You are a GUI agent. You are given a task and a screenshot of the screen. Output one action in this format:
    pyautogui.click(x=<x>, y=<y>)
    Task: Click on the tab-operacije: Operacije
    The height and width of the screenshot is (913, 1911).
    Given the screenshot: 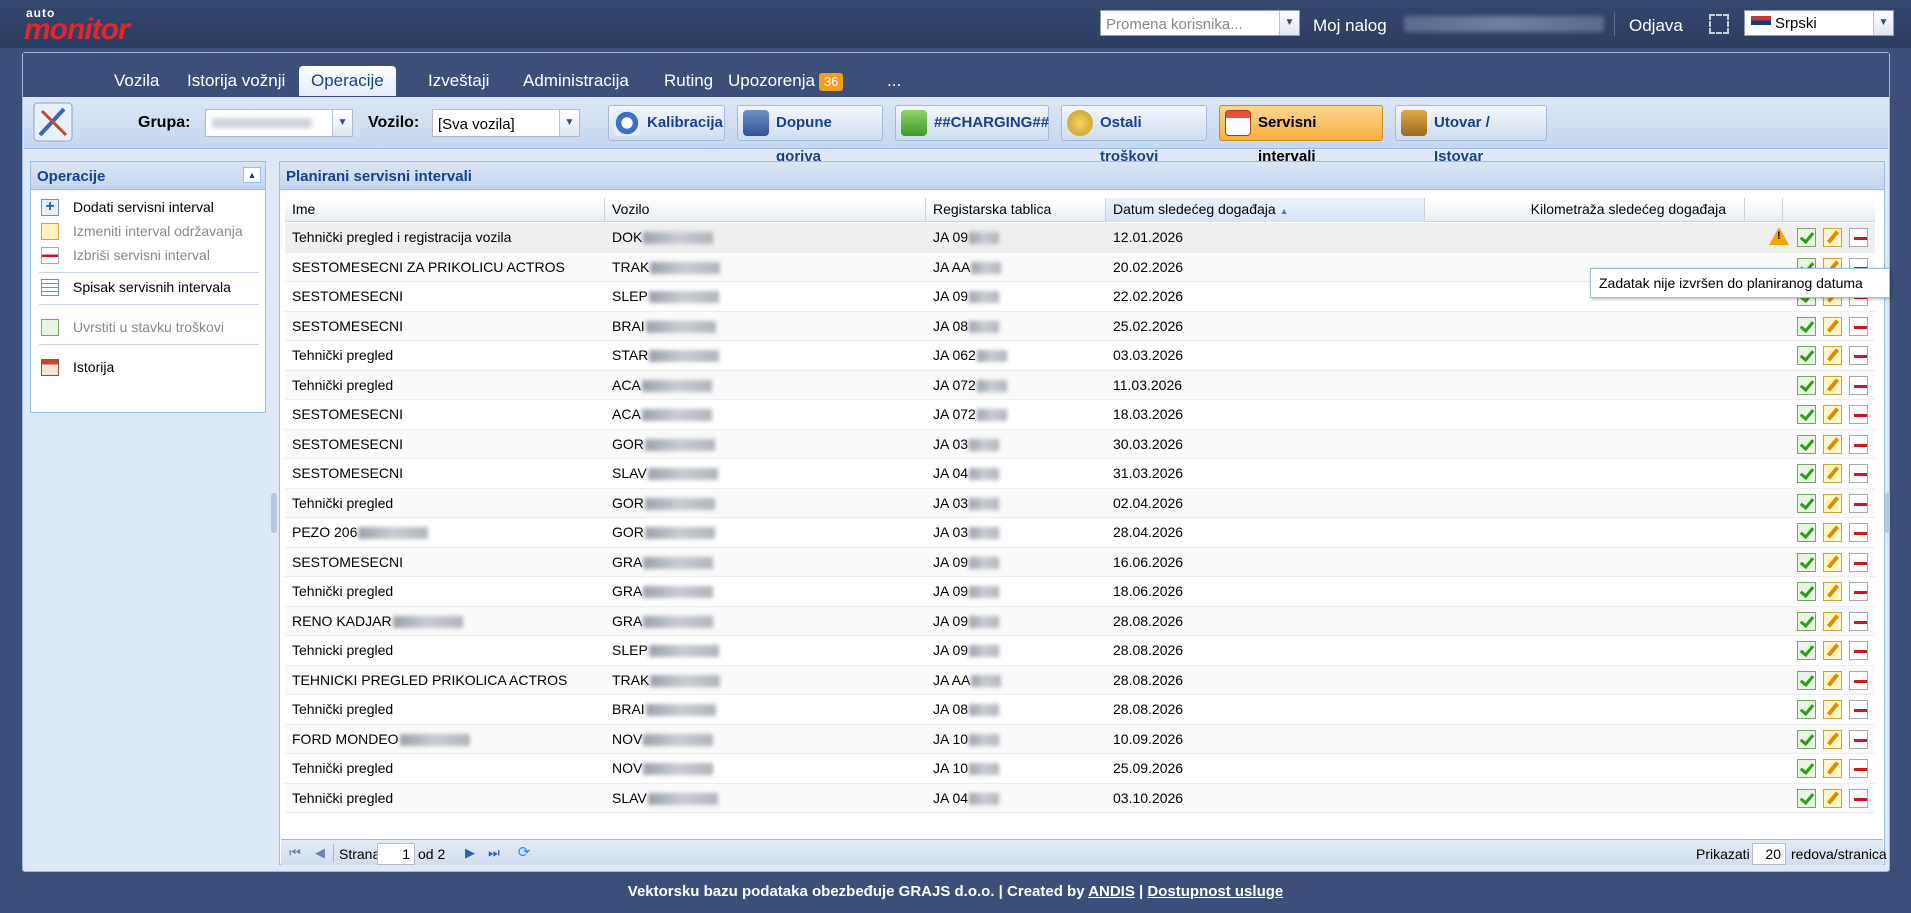 What is the action you would take?
    pyautogui.click(x=347, y=81)
    